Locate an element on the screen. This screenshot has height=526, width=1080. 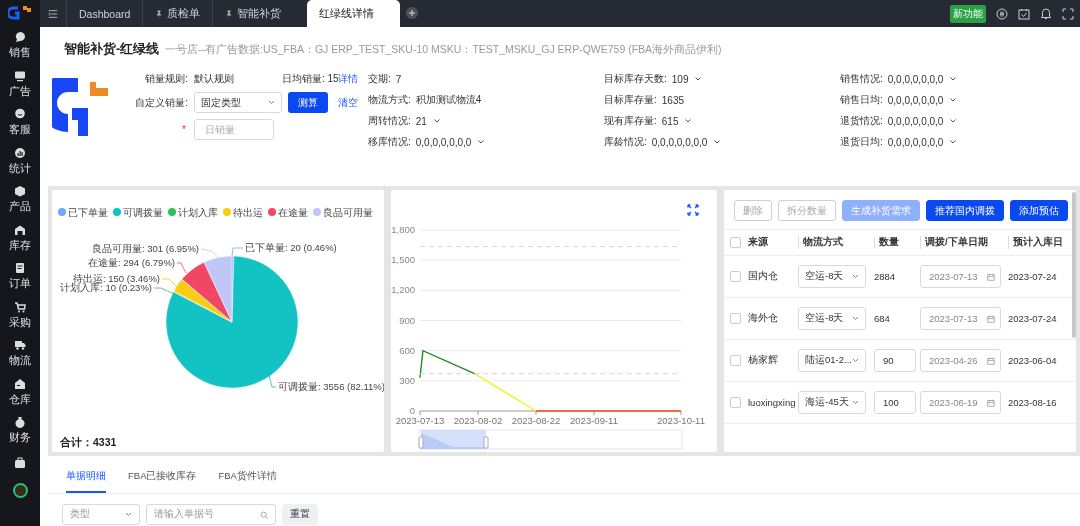
data-label: 可调拨量: 3556 (82.11%) is located at coordinates (331, 386).